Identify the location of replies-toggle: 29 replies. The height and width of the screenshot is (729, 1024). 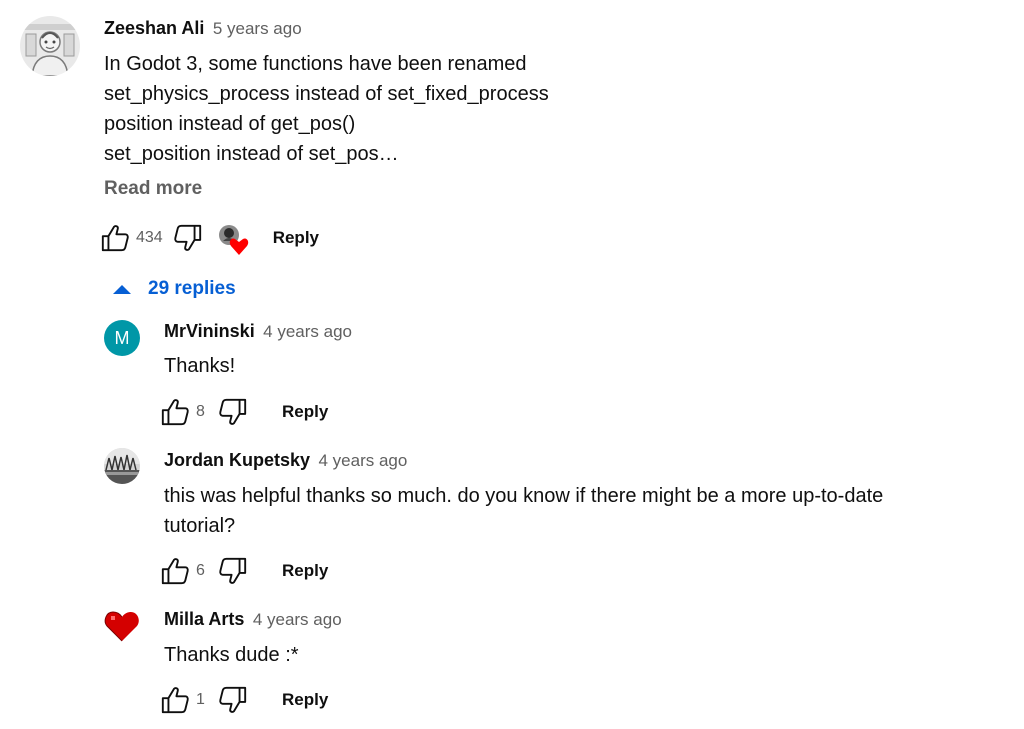
(174, 289).